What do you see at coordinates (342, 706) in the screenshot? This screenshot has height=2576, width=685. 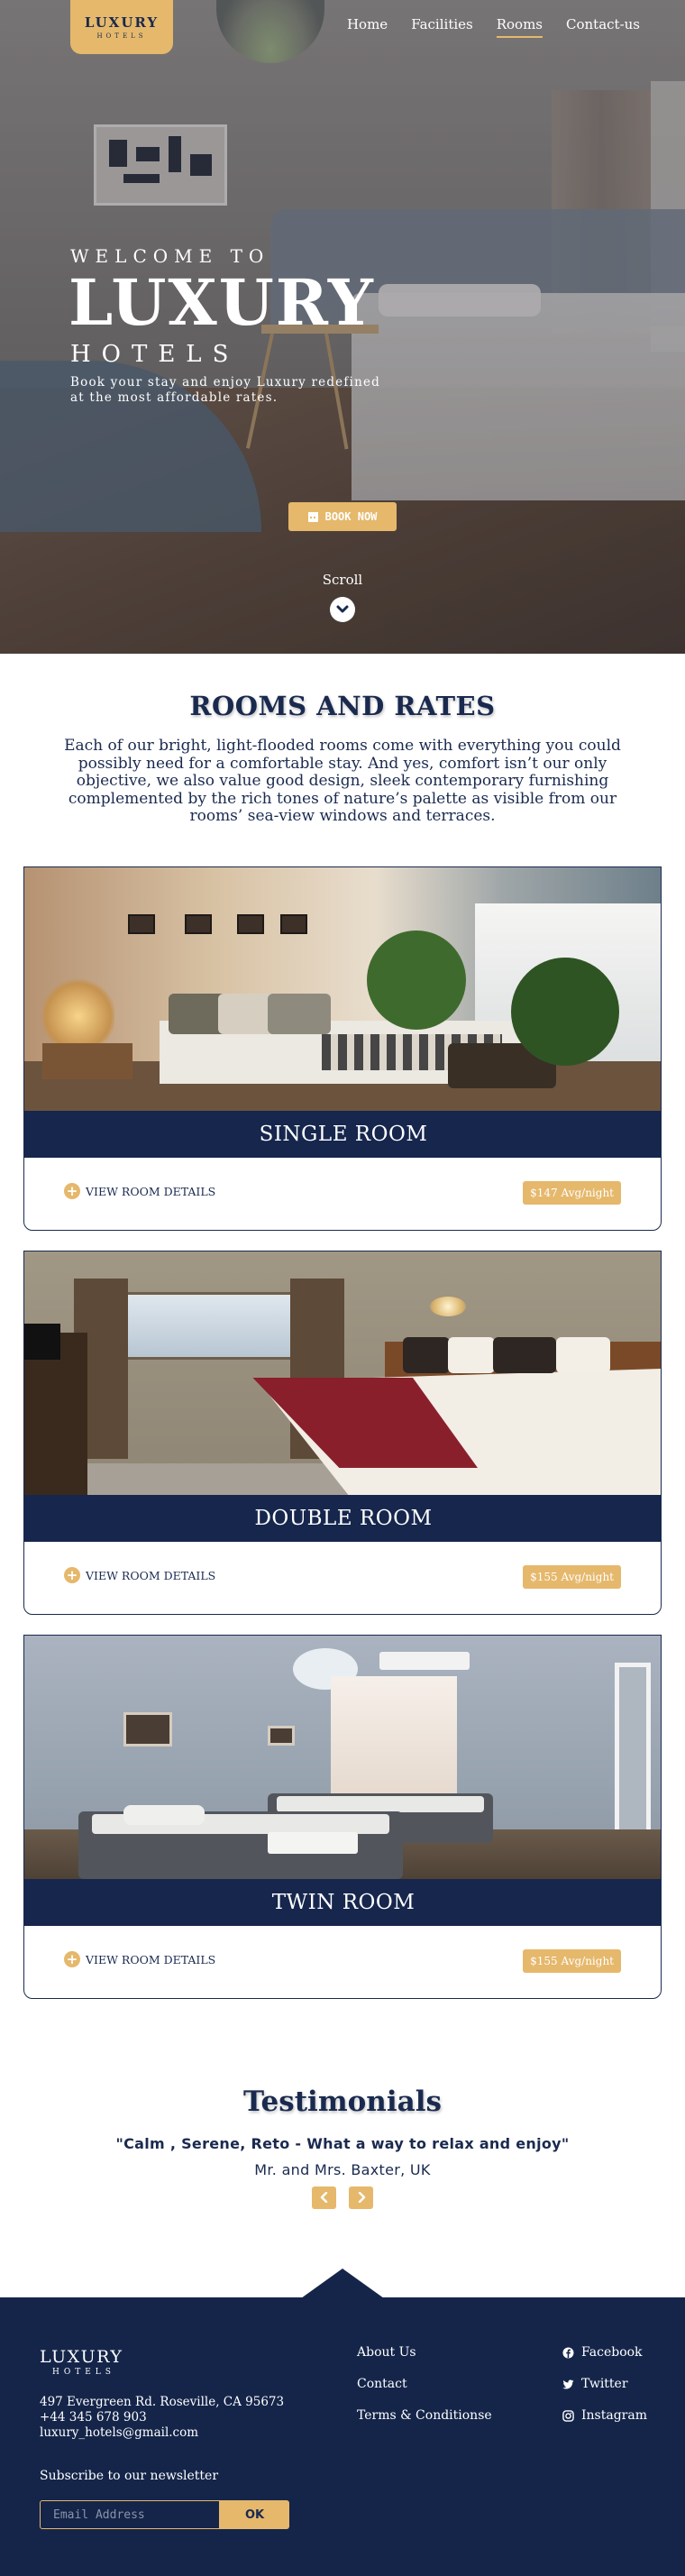 I see `rooms-section-title: ROOMS AND RATES` at bounding box center [342, 706].